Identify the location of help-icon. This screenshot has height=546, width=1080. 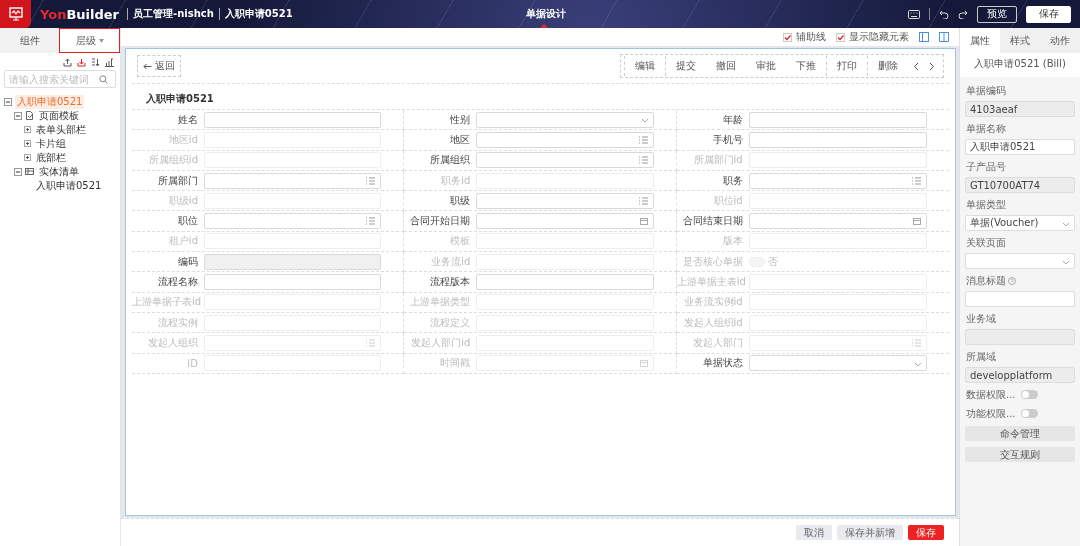
(1012, 281).